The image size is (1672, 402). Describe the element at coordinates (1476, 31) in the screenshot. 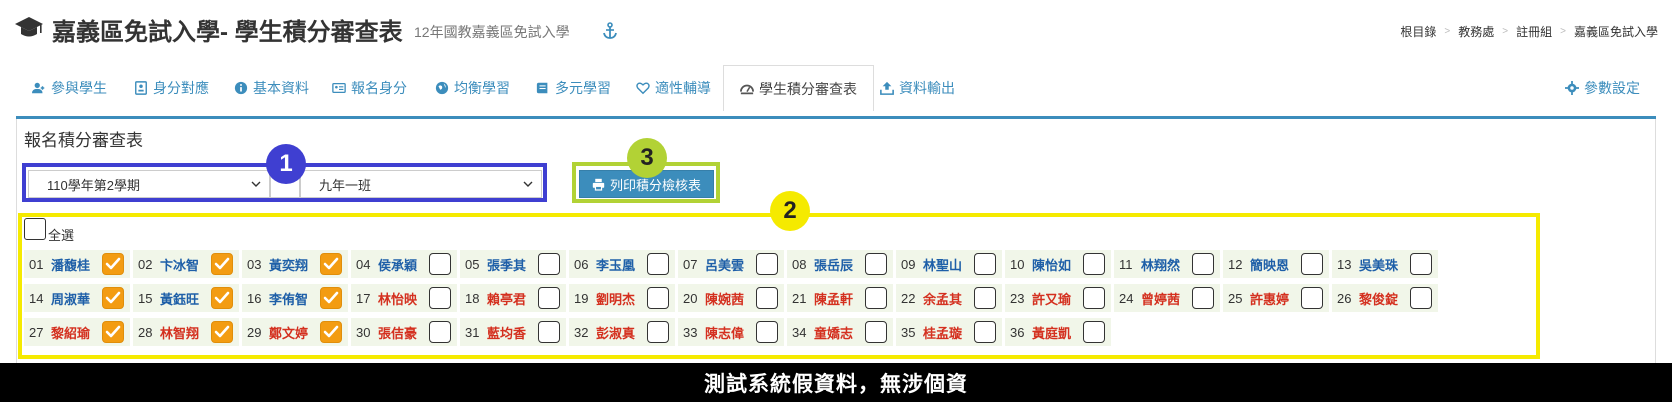

I see `breadcrumb-academic: 教務處` at that location.